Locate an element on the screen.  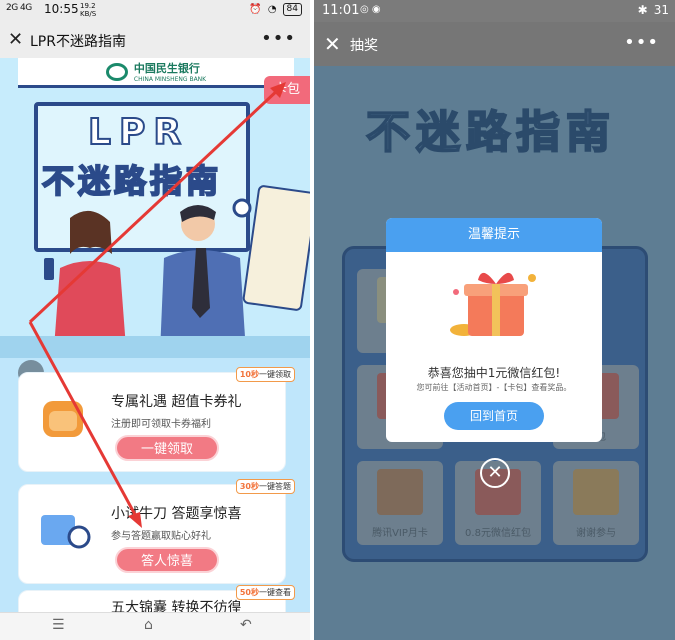
alarm-icon: ⏰ is located at coordinates (255, 9).